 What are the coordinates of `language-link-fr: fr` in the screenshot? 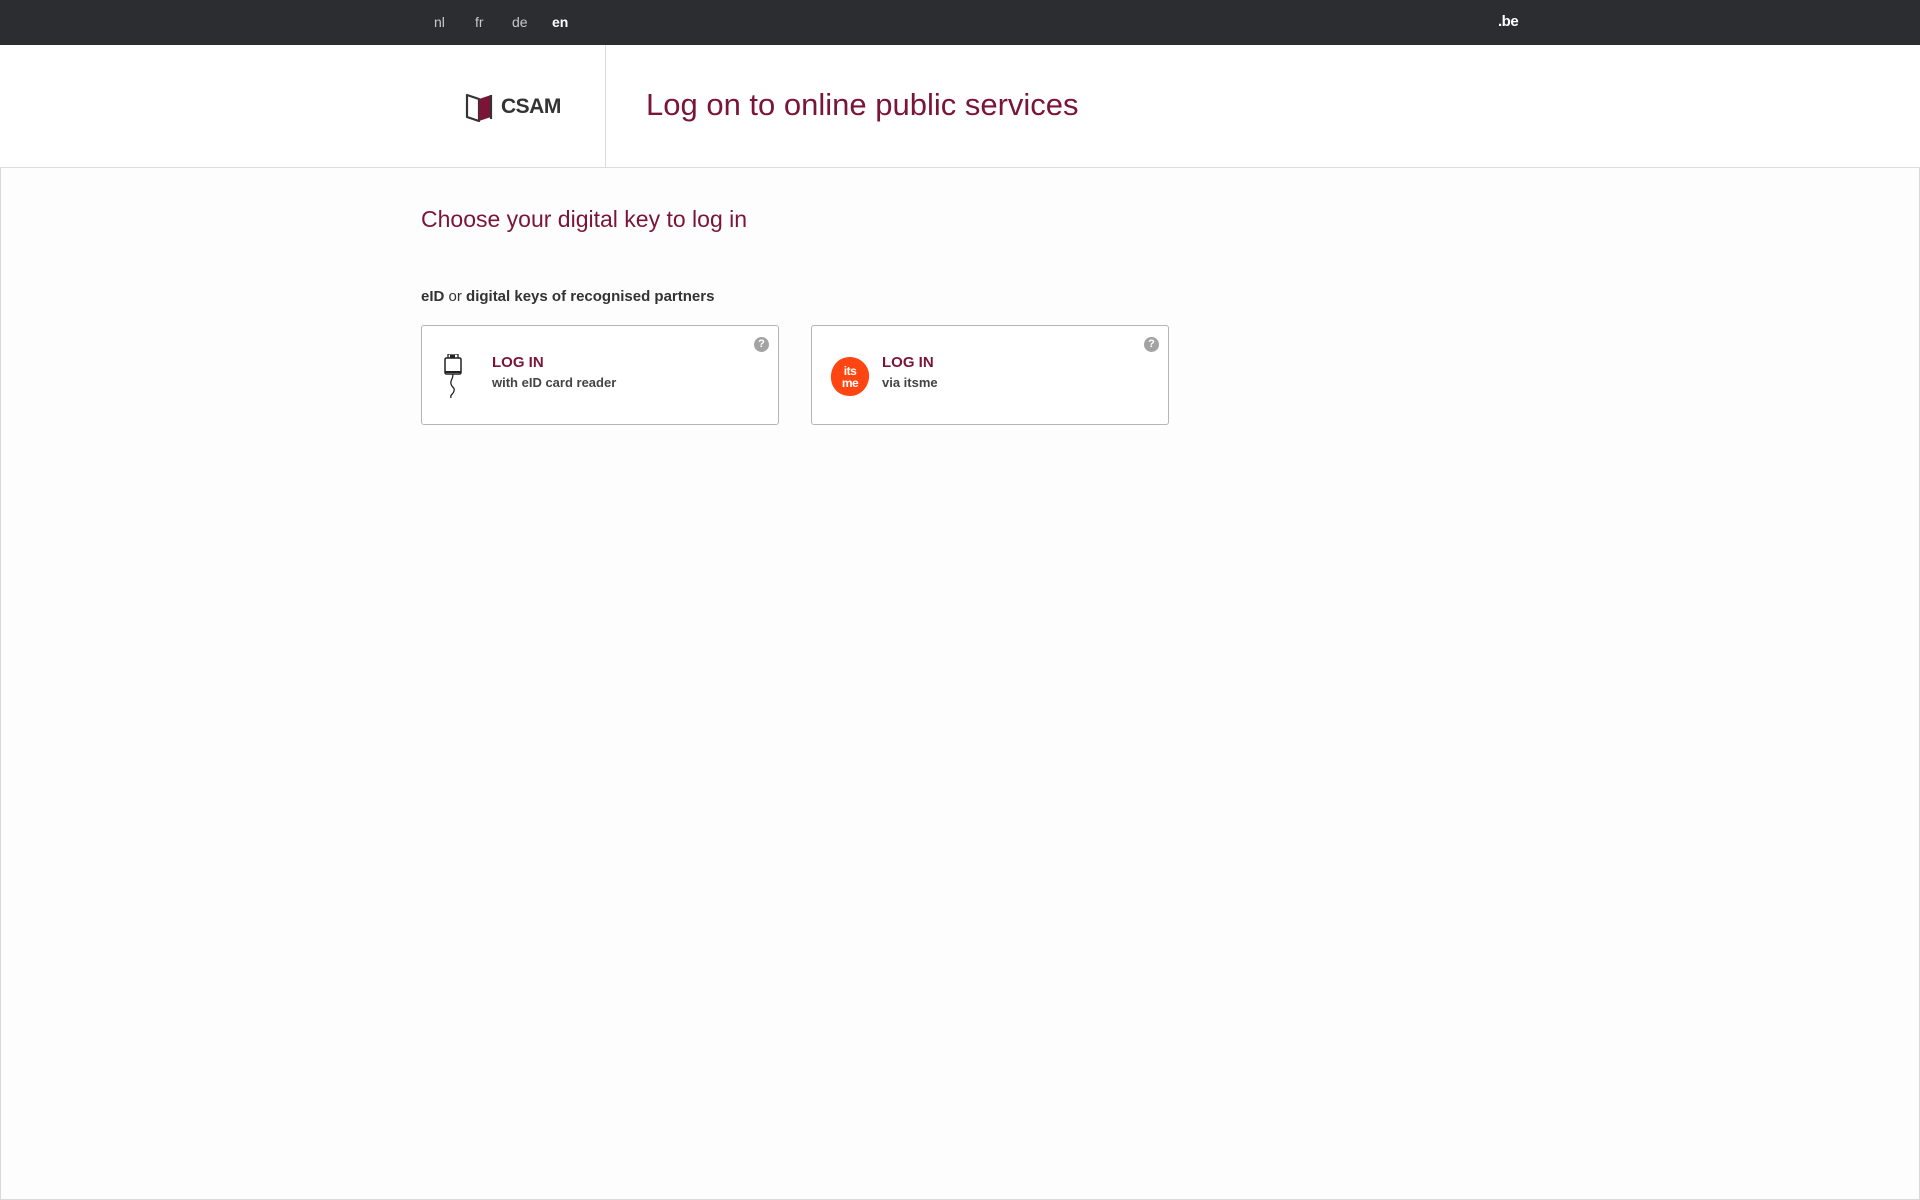 It's located at (479, 22).